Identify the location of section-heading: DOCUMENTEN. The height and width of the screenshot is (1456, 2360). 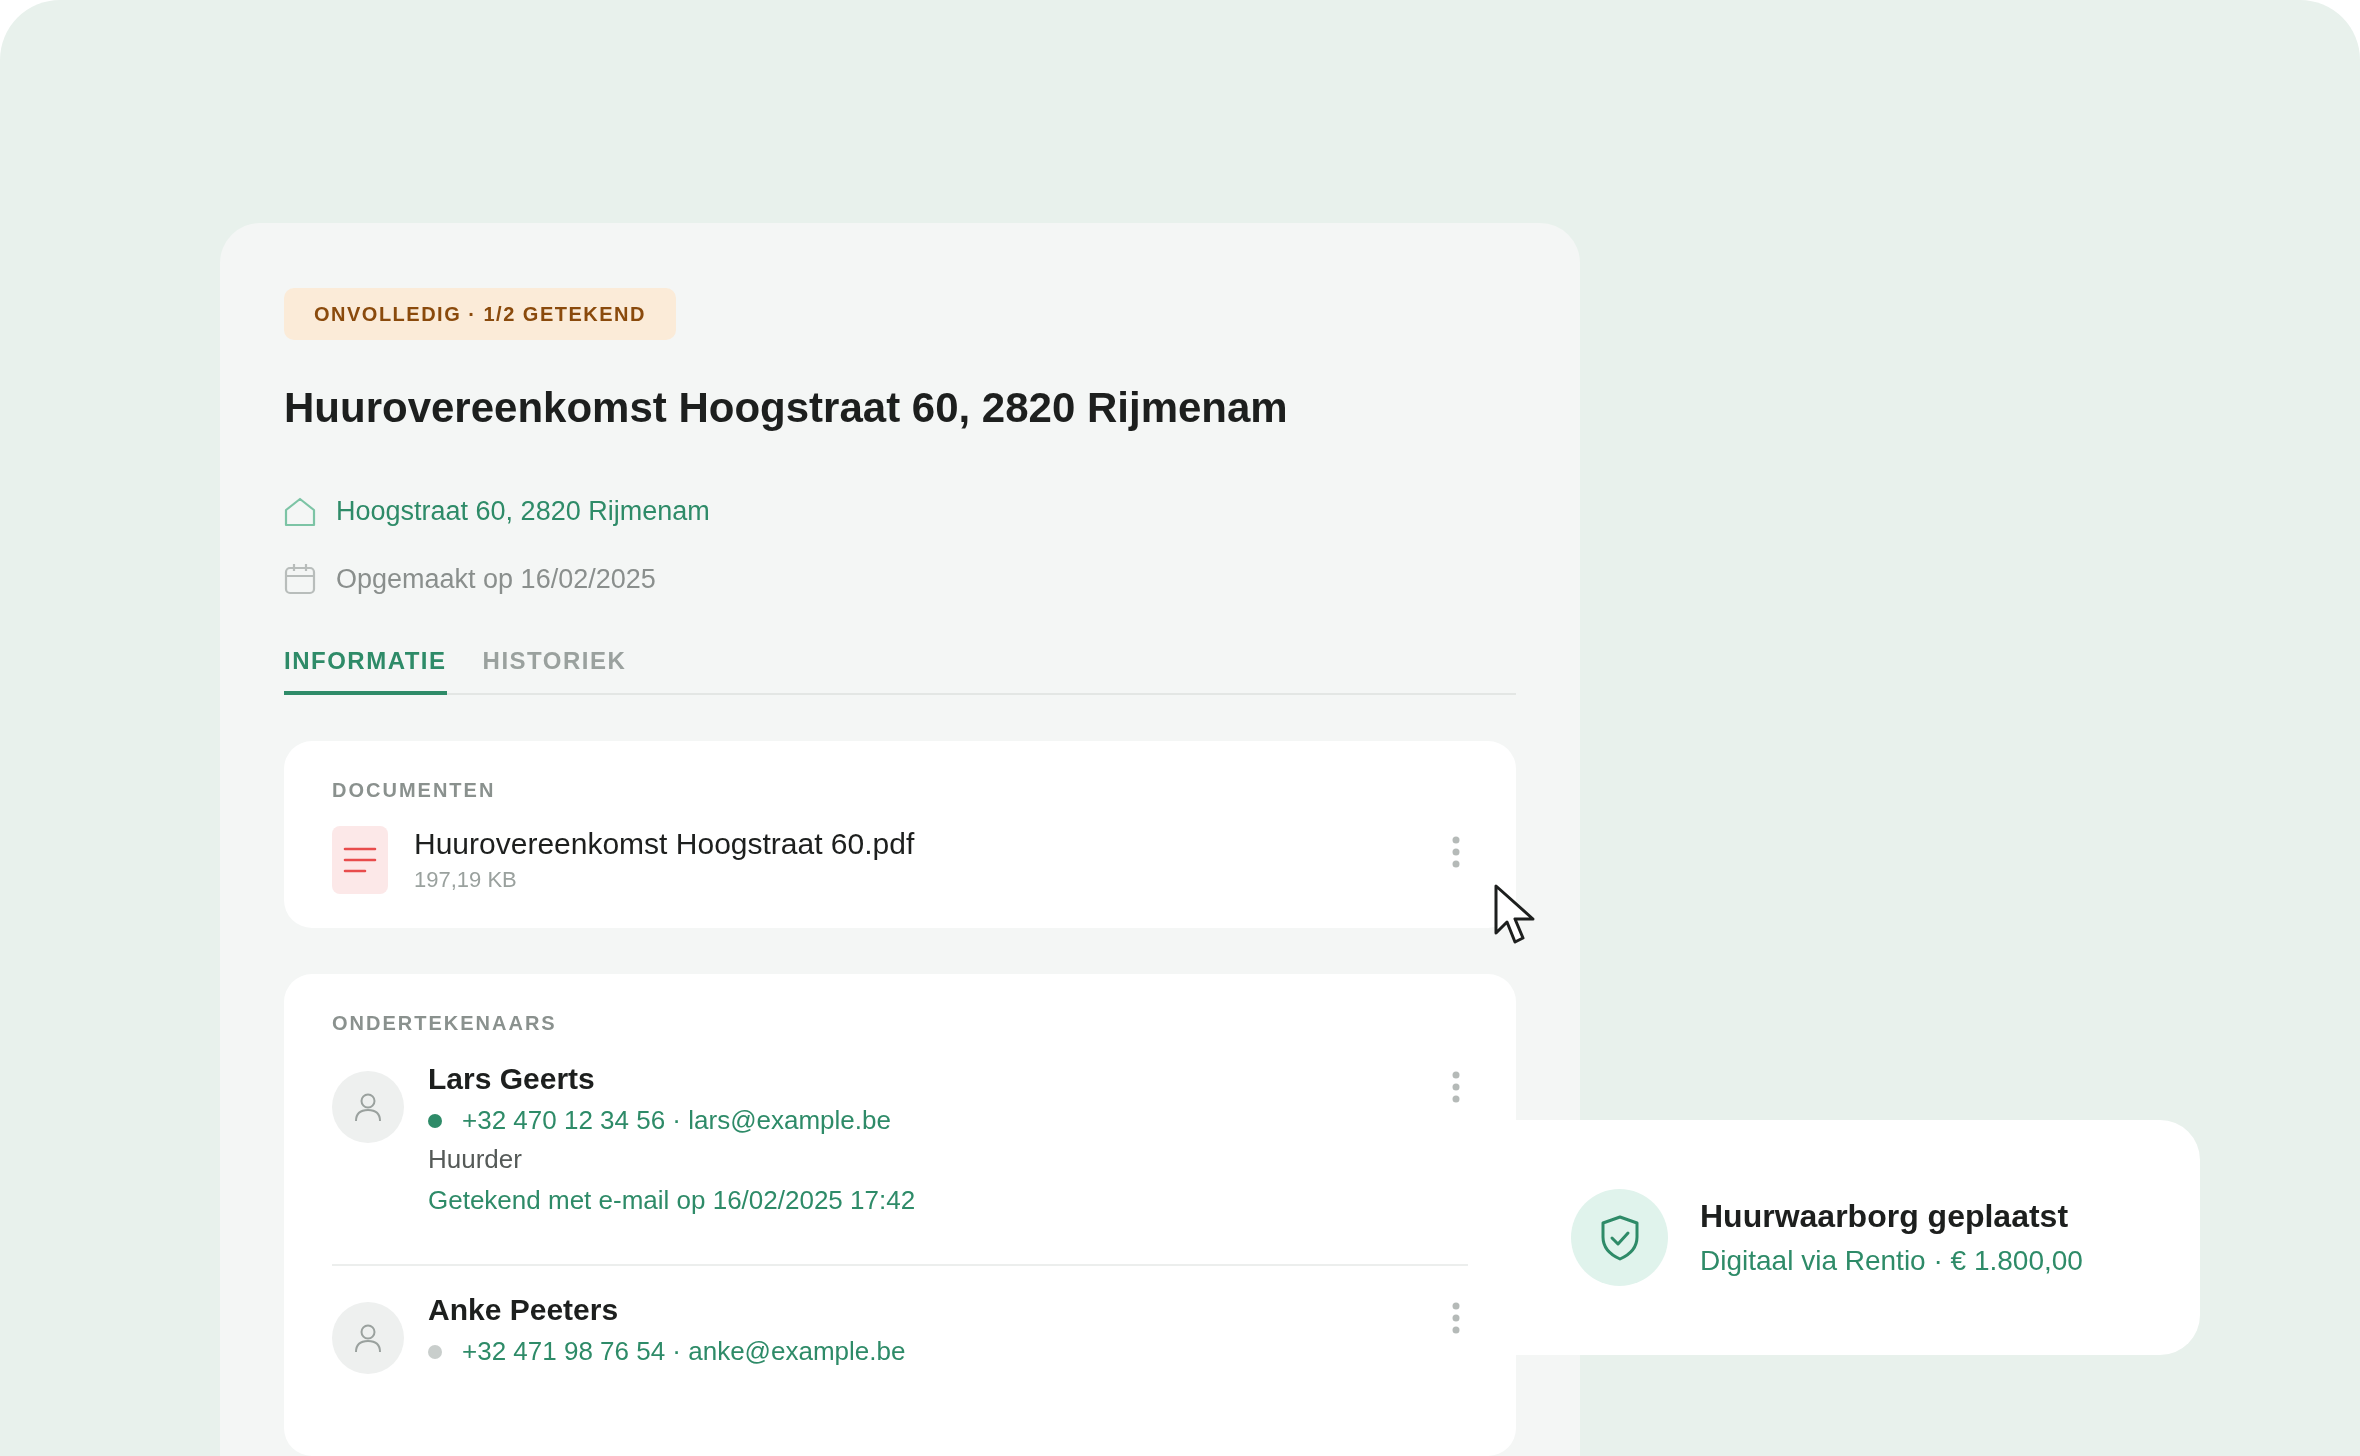
(414, 790).